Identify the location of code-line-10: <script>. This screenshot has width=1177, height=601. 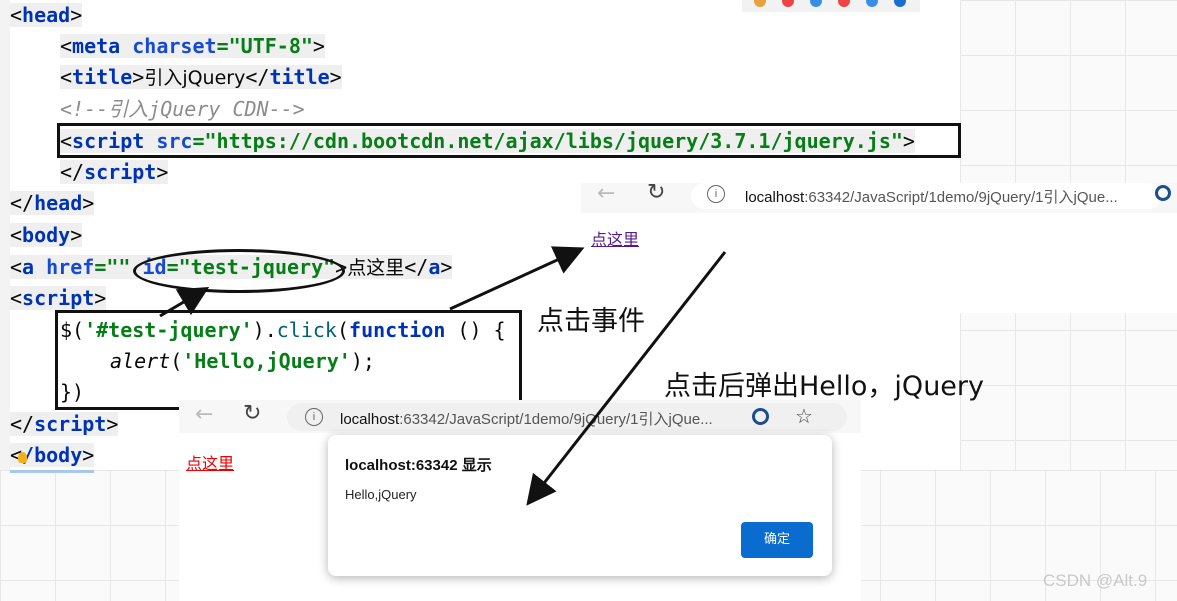
(58, 298).